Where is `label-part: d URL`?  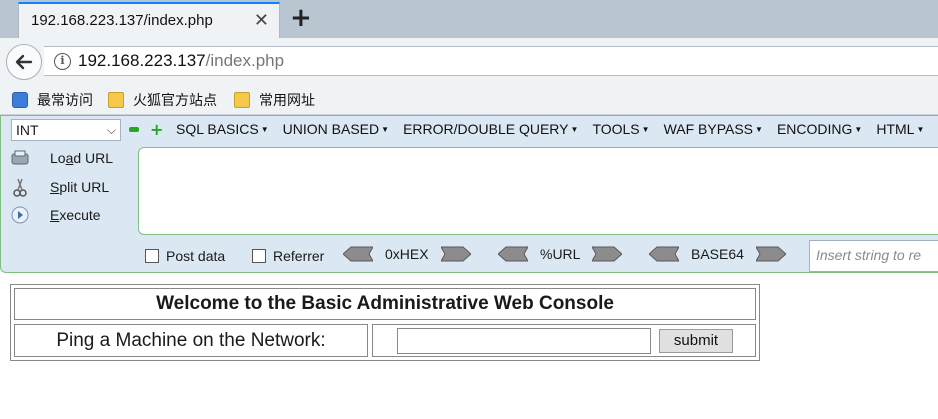
label-part: d URL is located at coordinates (93, 158).